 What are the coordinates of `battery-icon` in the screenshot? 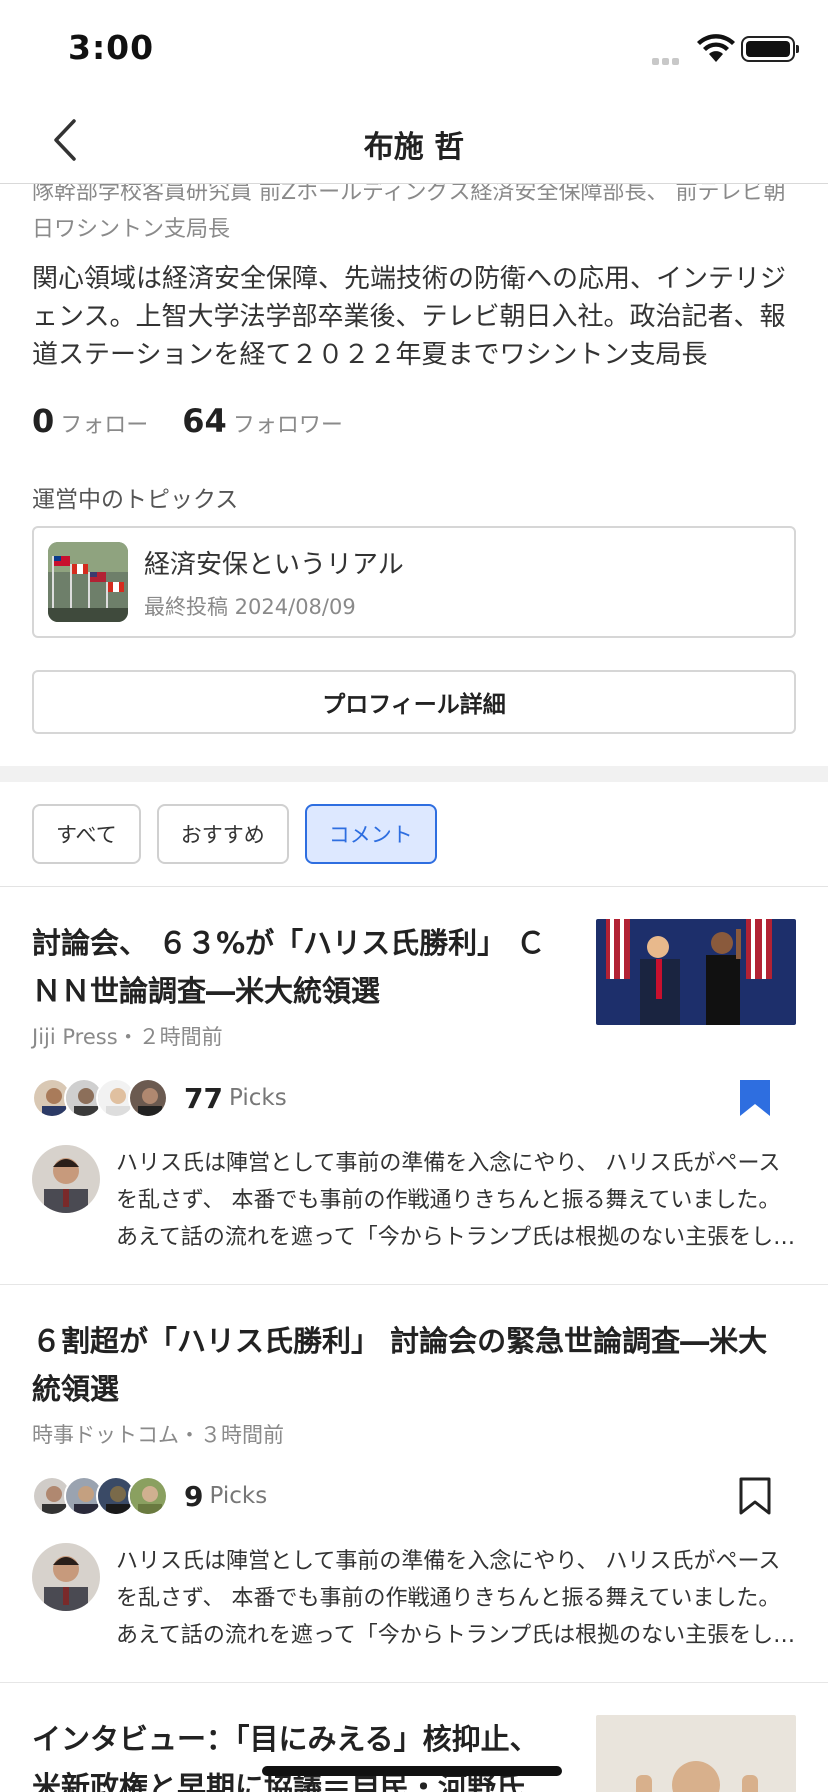 It's located at (768, 49).